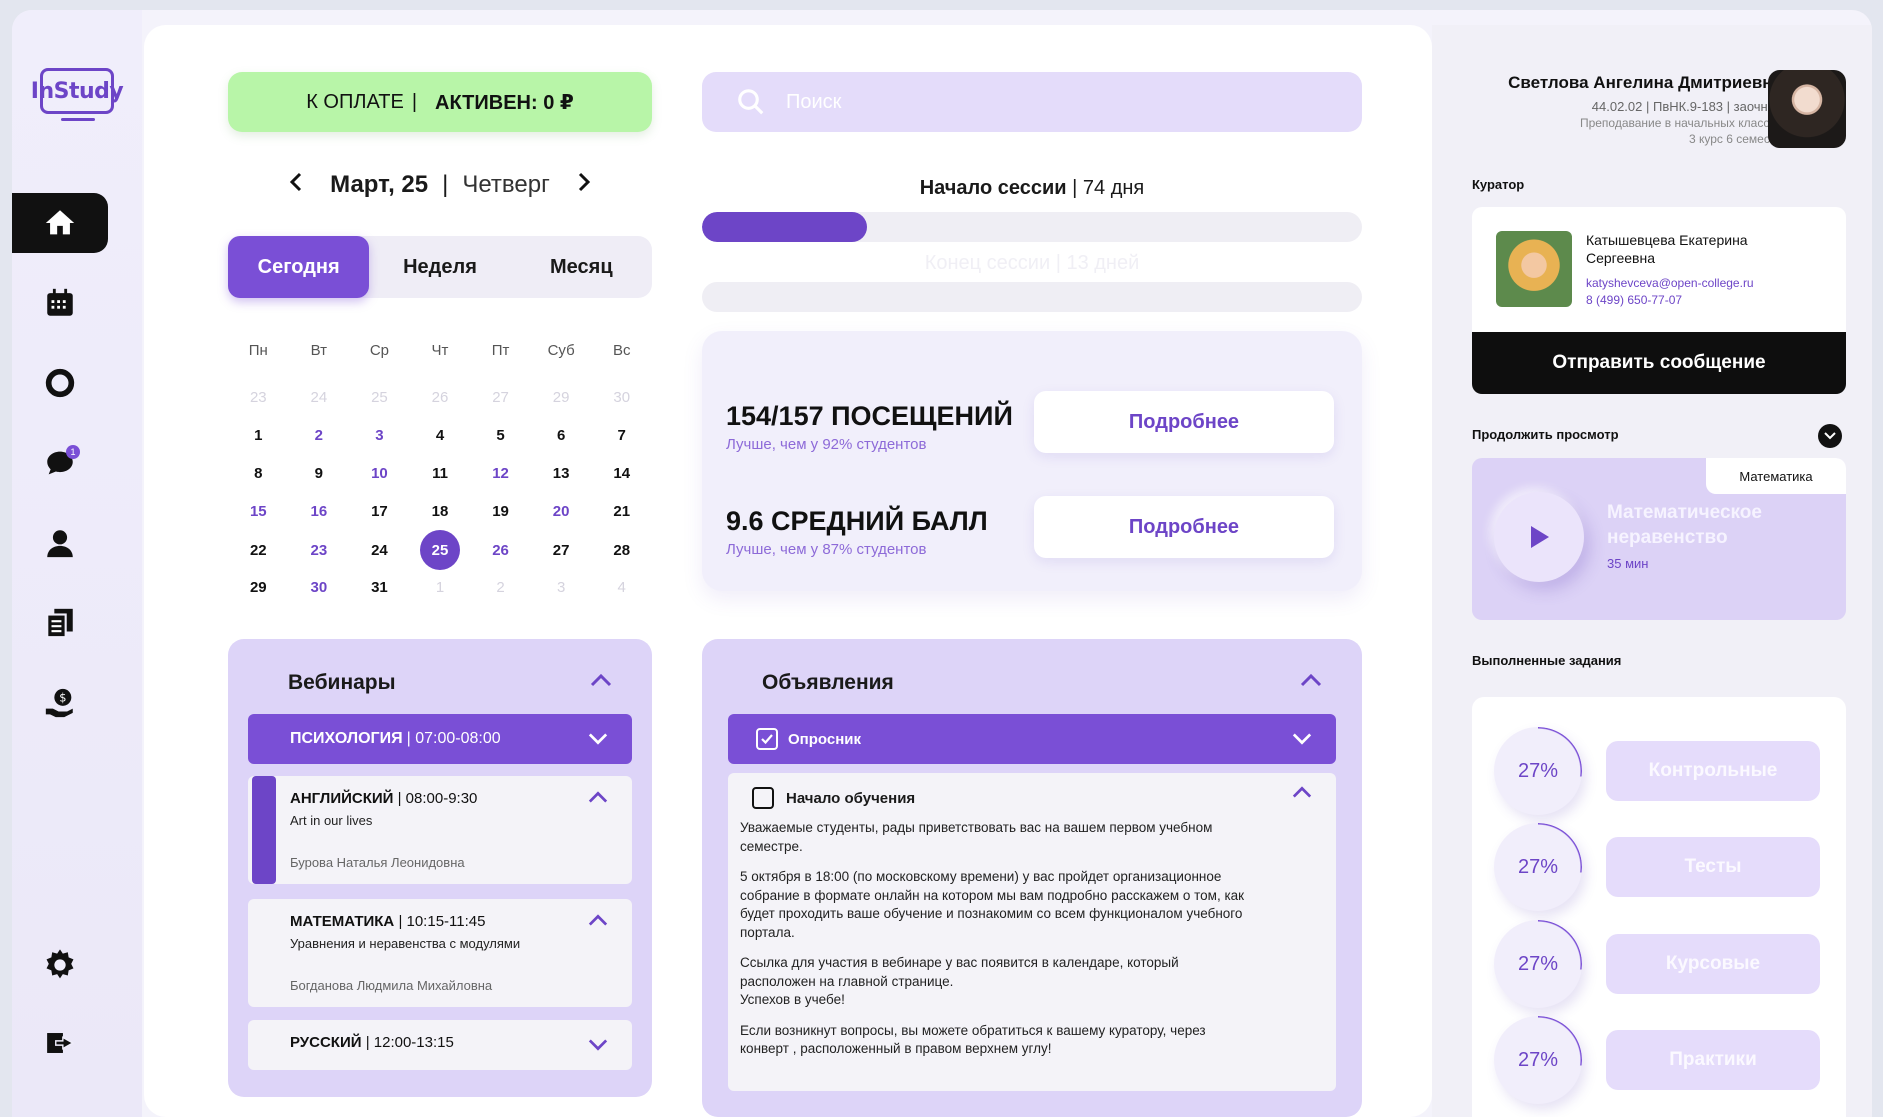 This screenshot has height=1117, width=1883. Describe the element at coordinates (1807, 109) in the screenshot. I see `avatar` at that location.